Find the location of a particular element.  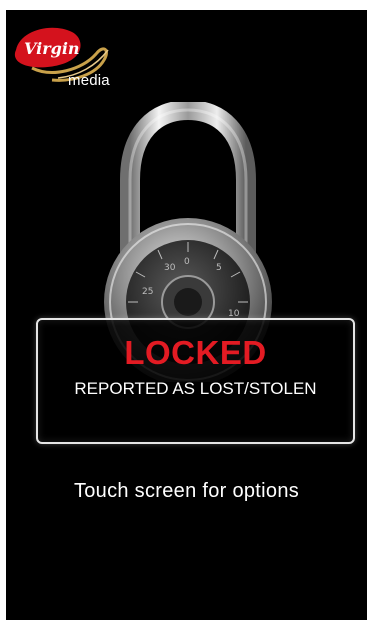

svg-text: 30 is located at coordinates (170, 268).